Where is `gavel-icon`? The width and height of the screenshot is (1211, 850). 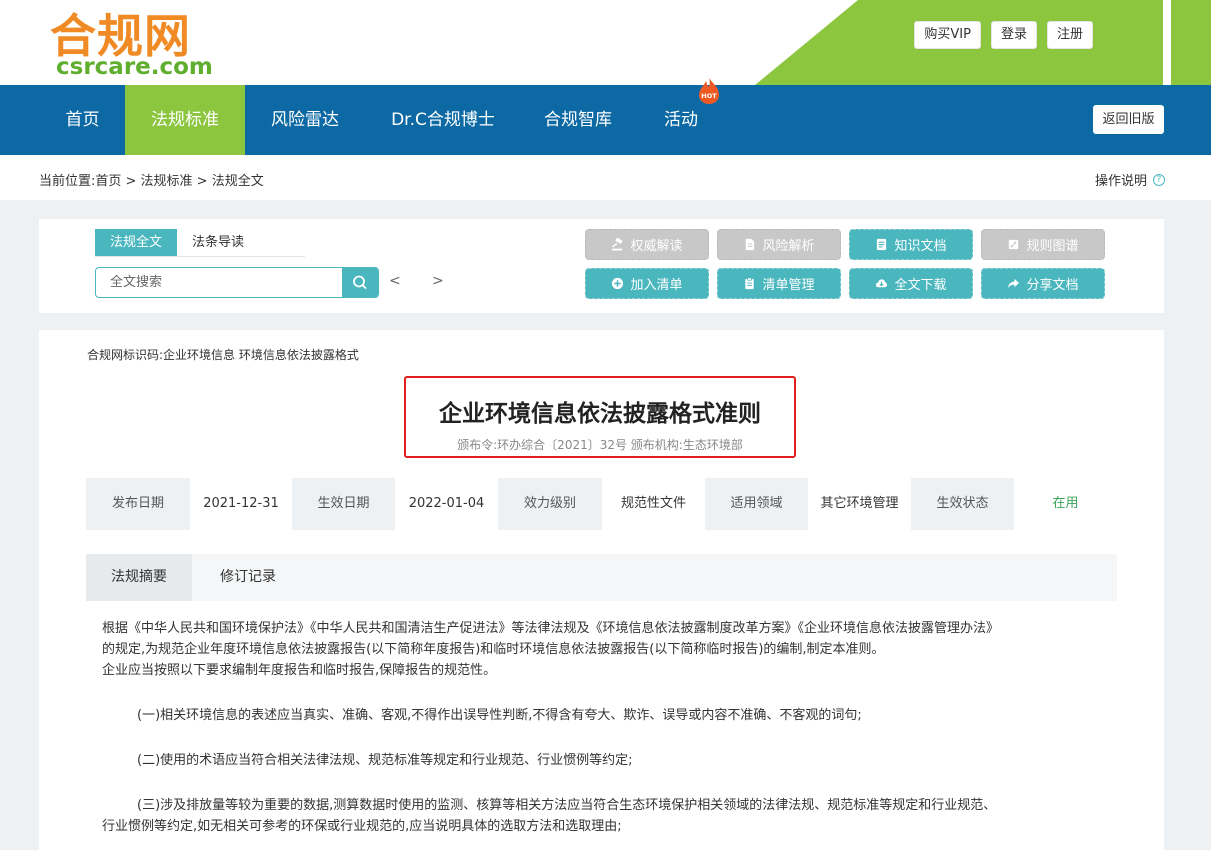 gavel-icon is located at coordinates (617, 244).